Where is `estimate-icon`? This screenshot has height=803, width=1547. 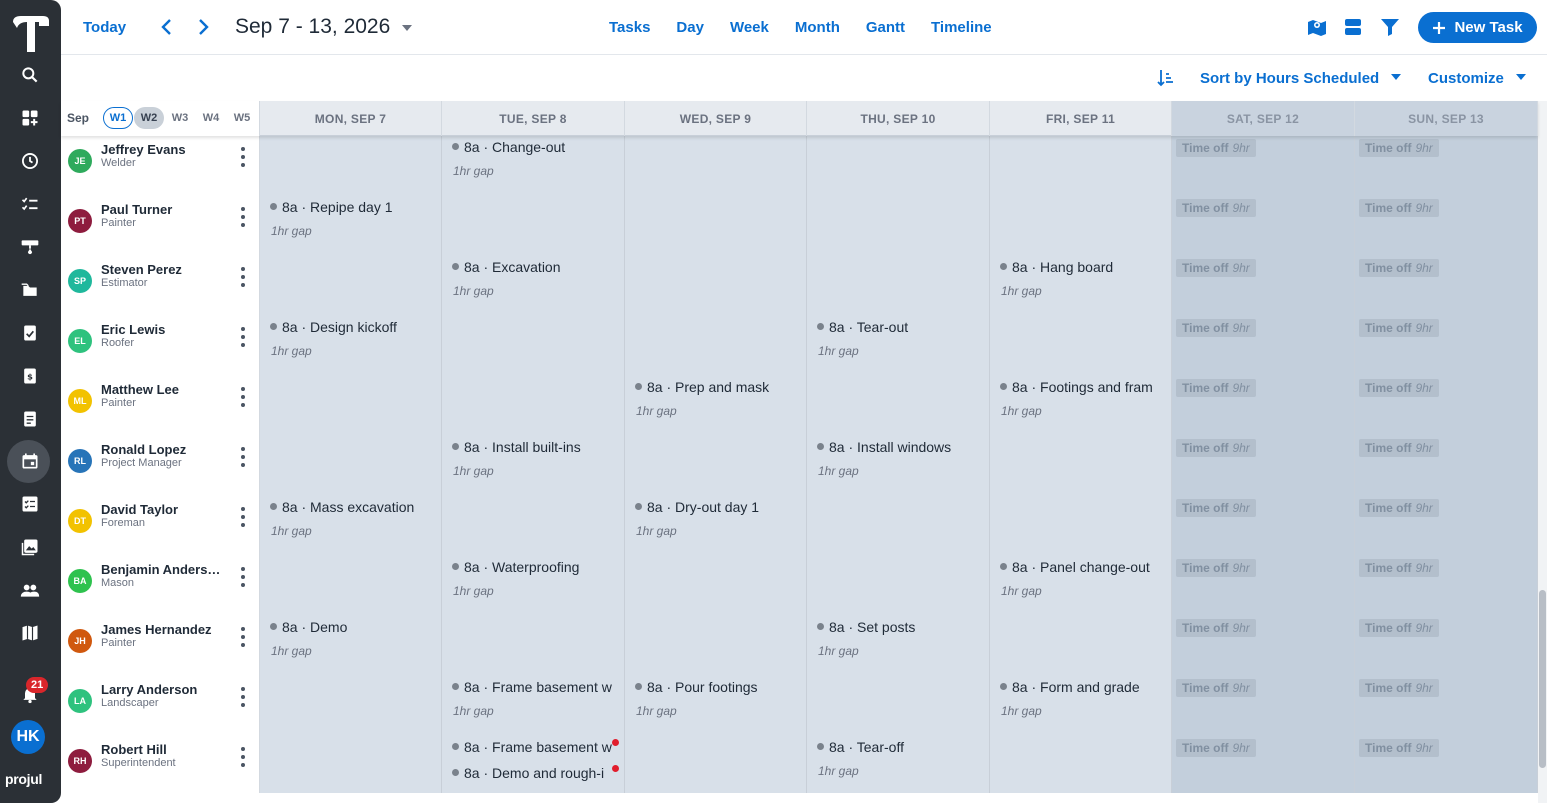 estimate-icon is located at coordinates (30, 333).